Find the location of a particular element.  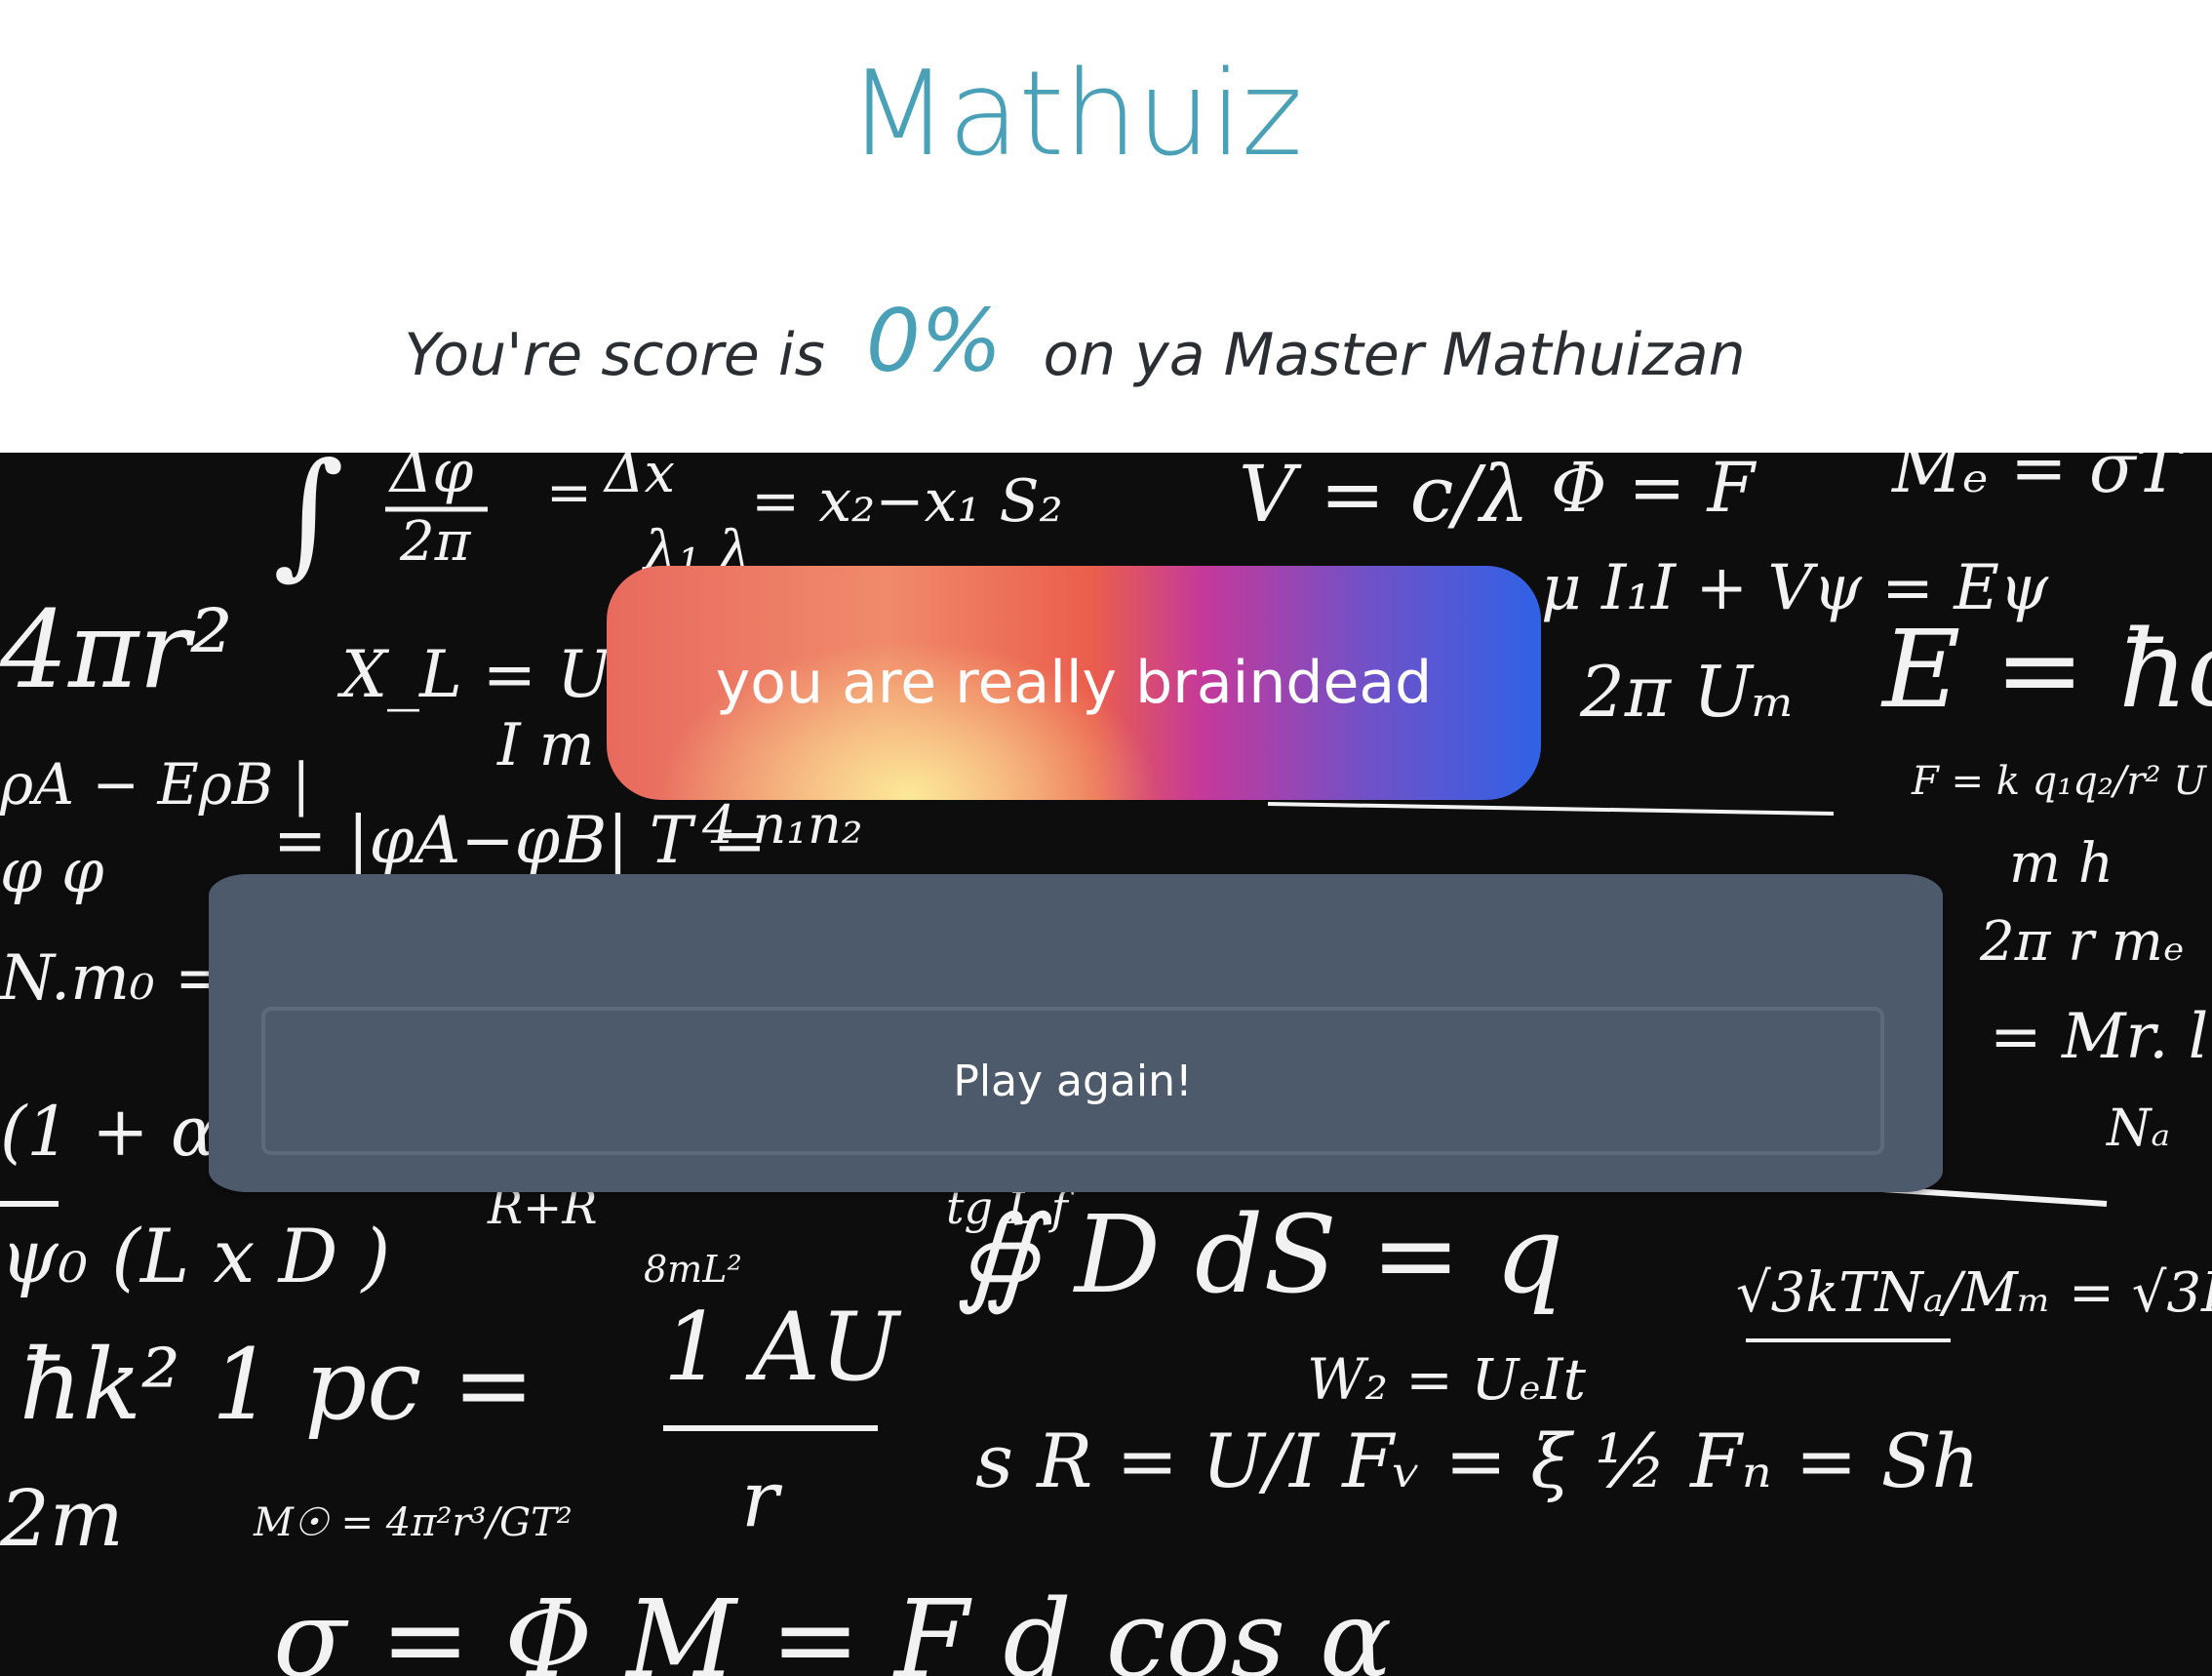

svg-text: = |φA−φB| T = is located at coordinates (520, 841).